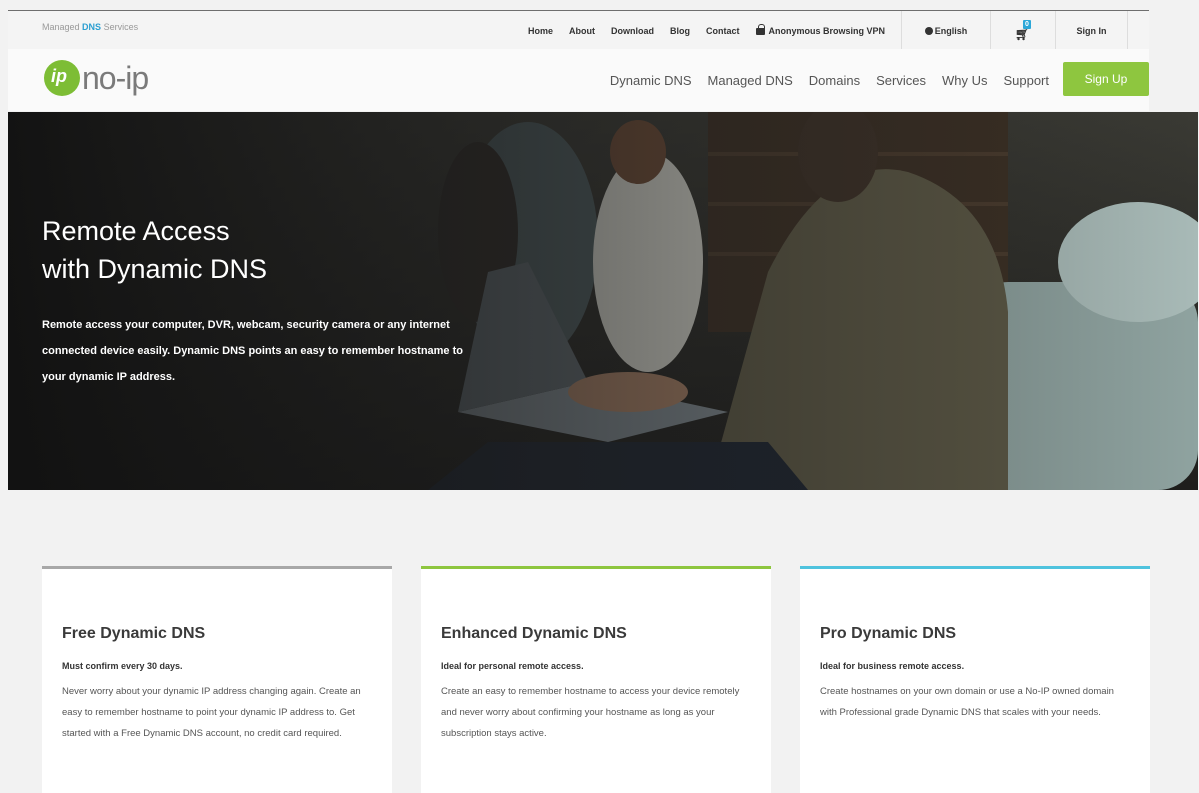  What do you see at coordinates (1026, 80) in the screenshot?
I see `menu-support: Support` at bounding box center [1026, 80].